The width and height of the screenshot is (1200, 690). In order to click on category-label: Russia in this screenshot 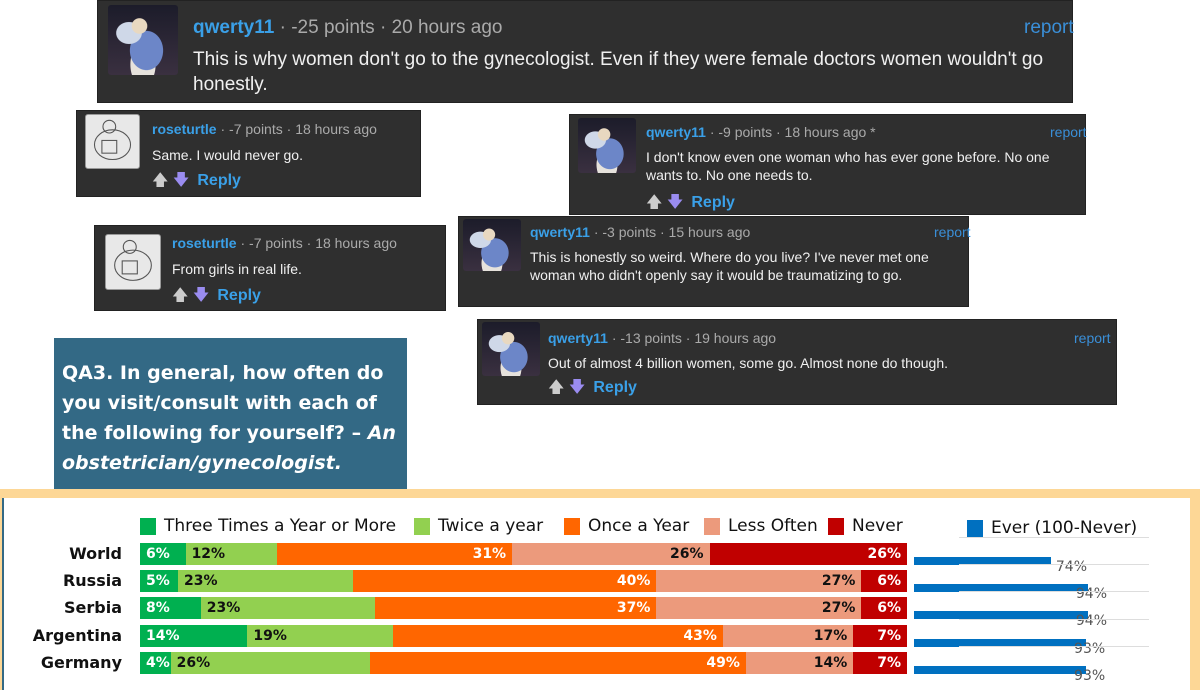, I will do `click(92, 580)`.